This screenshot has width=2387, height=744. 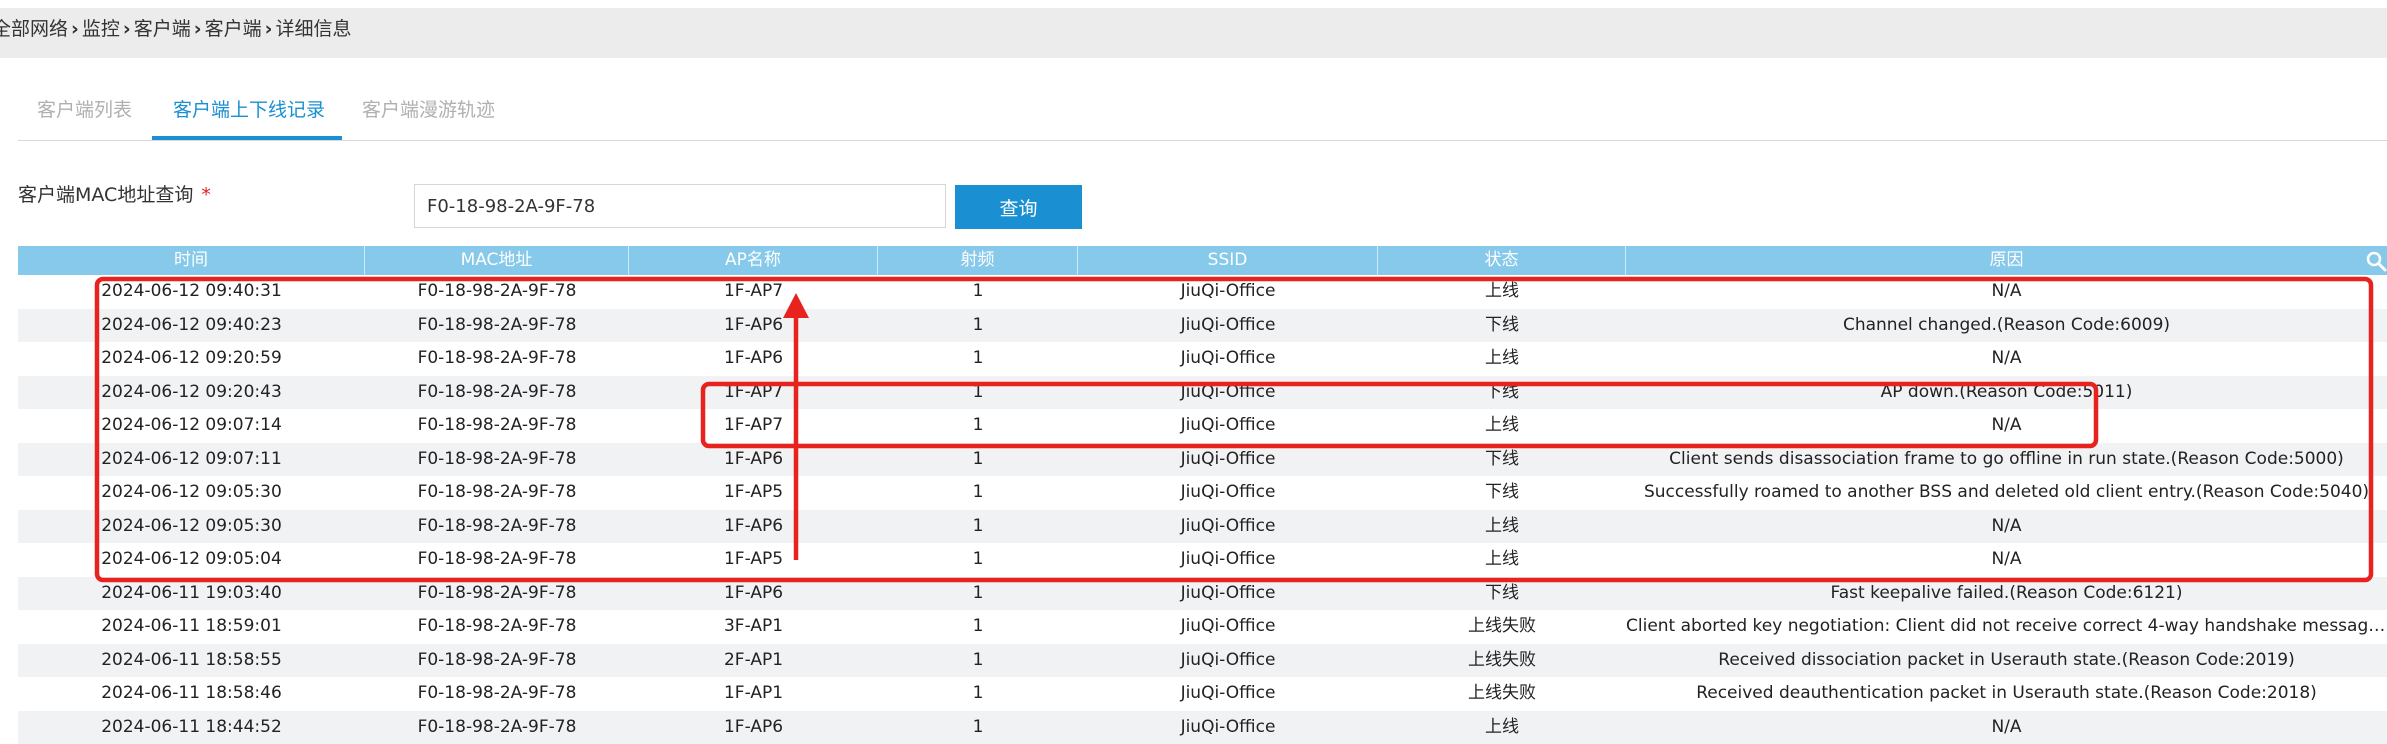 What do you see at coordinates (34, 29) in the screenshot?
I see `breadcrumb-item-all-network: 全部网络` at bounding box center [34, 29].